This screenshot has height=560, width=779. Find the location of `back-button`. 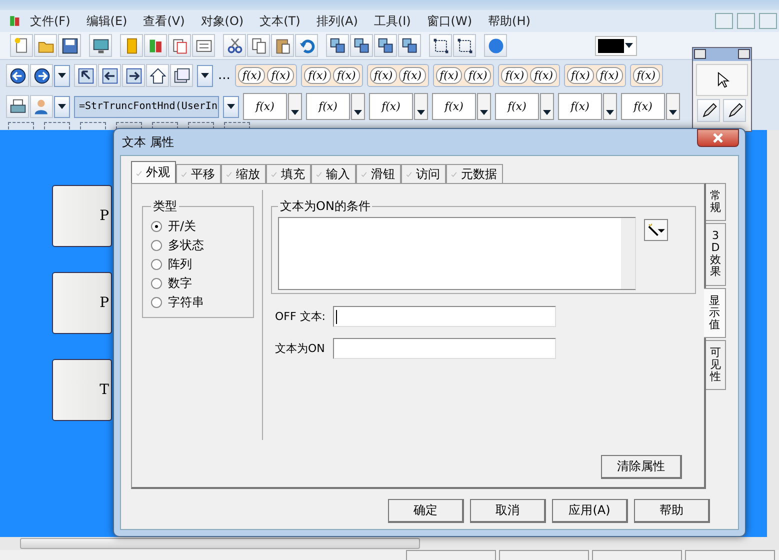

back-button is located at coordinates (17, 75).